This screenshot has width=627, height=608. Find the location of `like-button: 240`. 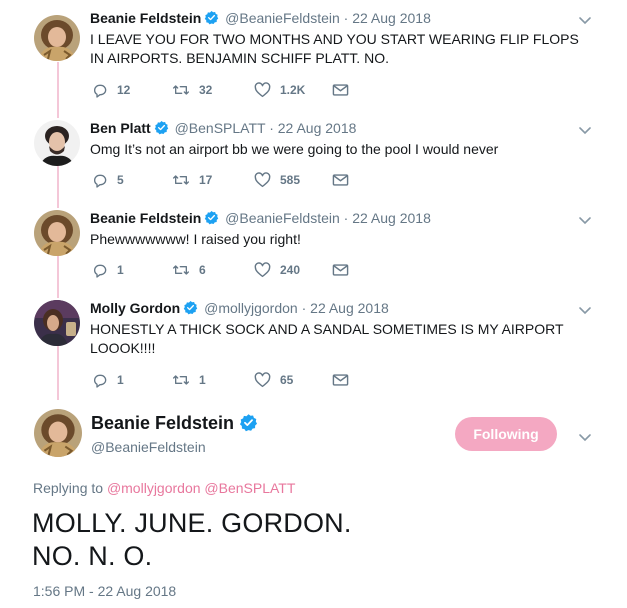

like-button: 240 is located at coordinates (277, 270).